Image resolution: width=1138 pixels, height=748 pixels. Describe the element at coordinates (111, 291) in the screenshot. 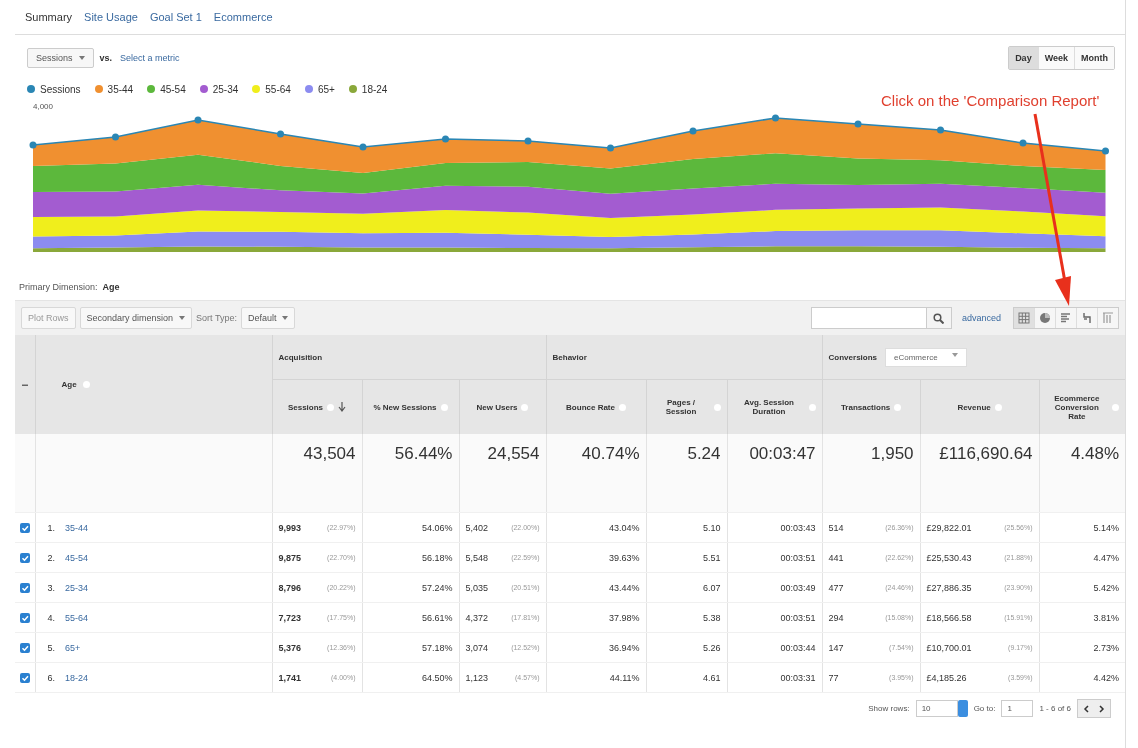

I see `primary-dimension-value: Age` at that location.